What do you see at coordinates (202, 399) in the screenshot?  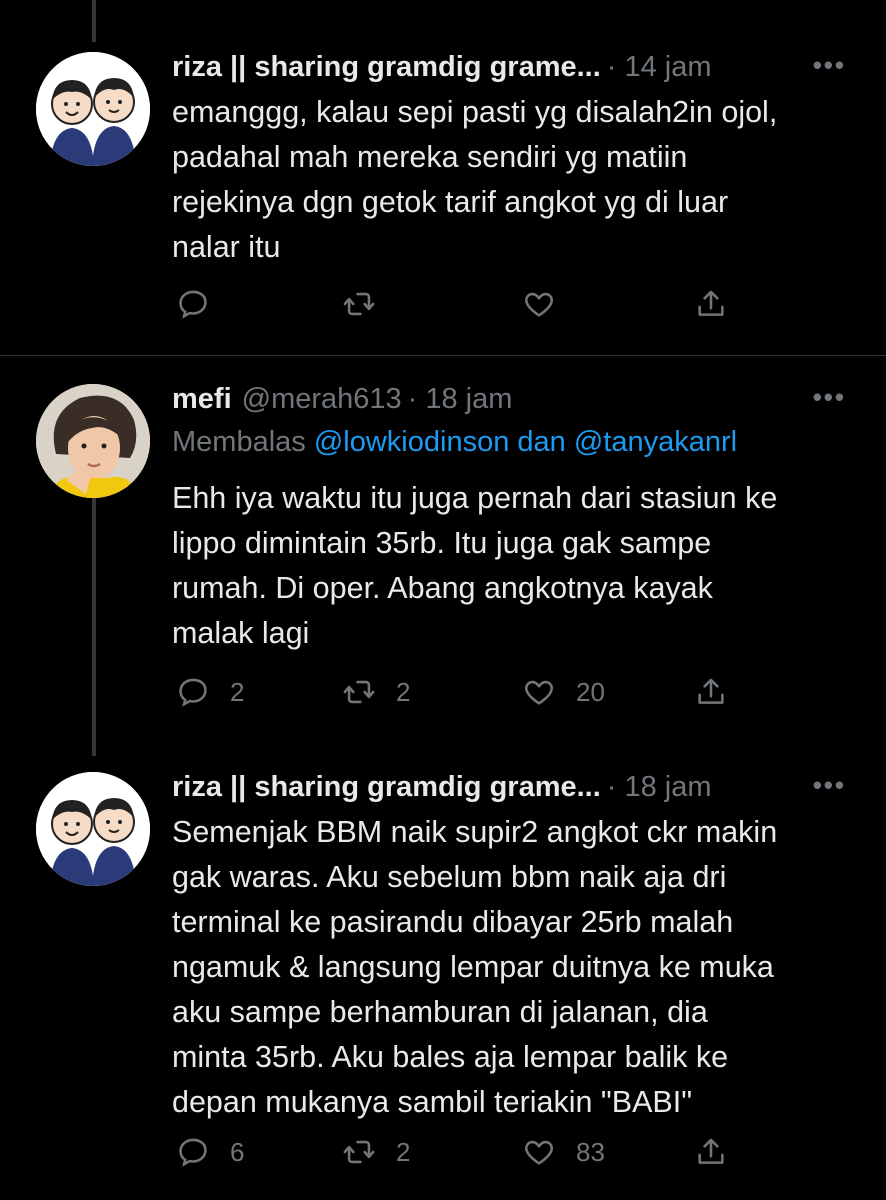 I see `display-name: mefi` at bounding box center [202, 399].